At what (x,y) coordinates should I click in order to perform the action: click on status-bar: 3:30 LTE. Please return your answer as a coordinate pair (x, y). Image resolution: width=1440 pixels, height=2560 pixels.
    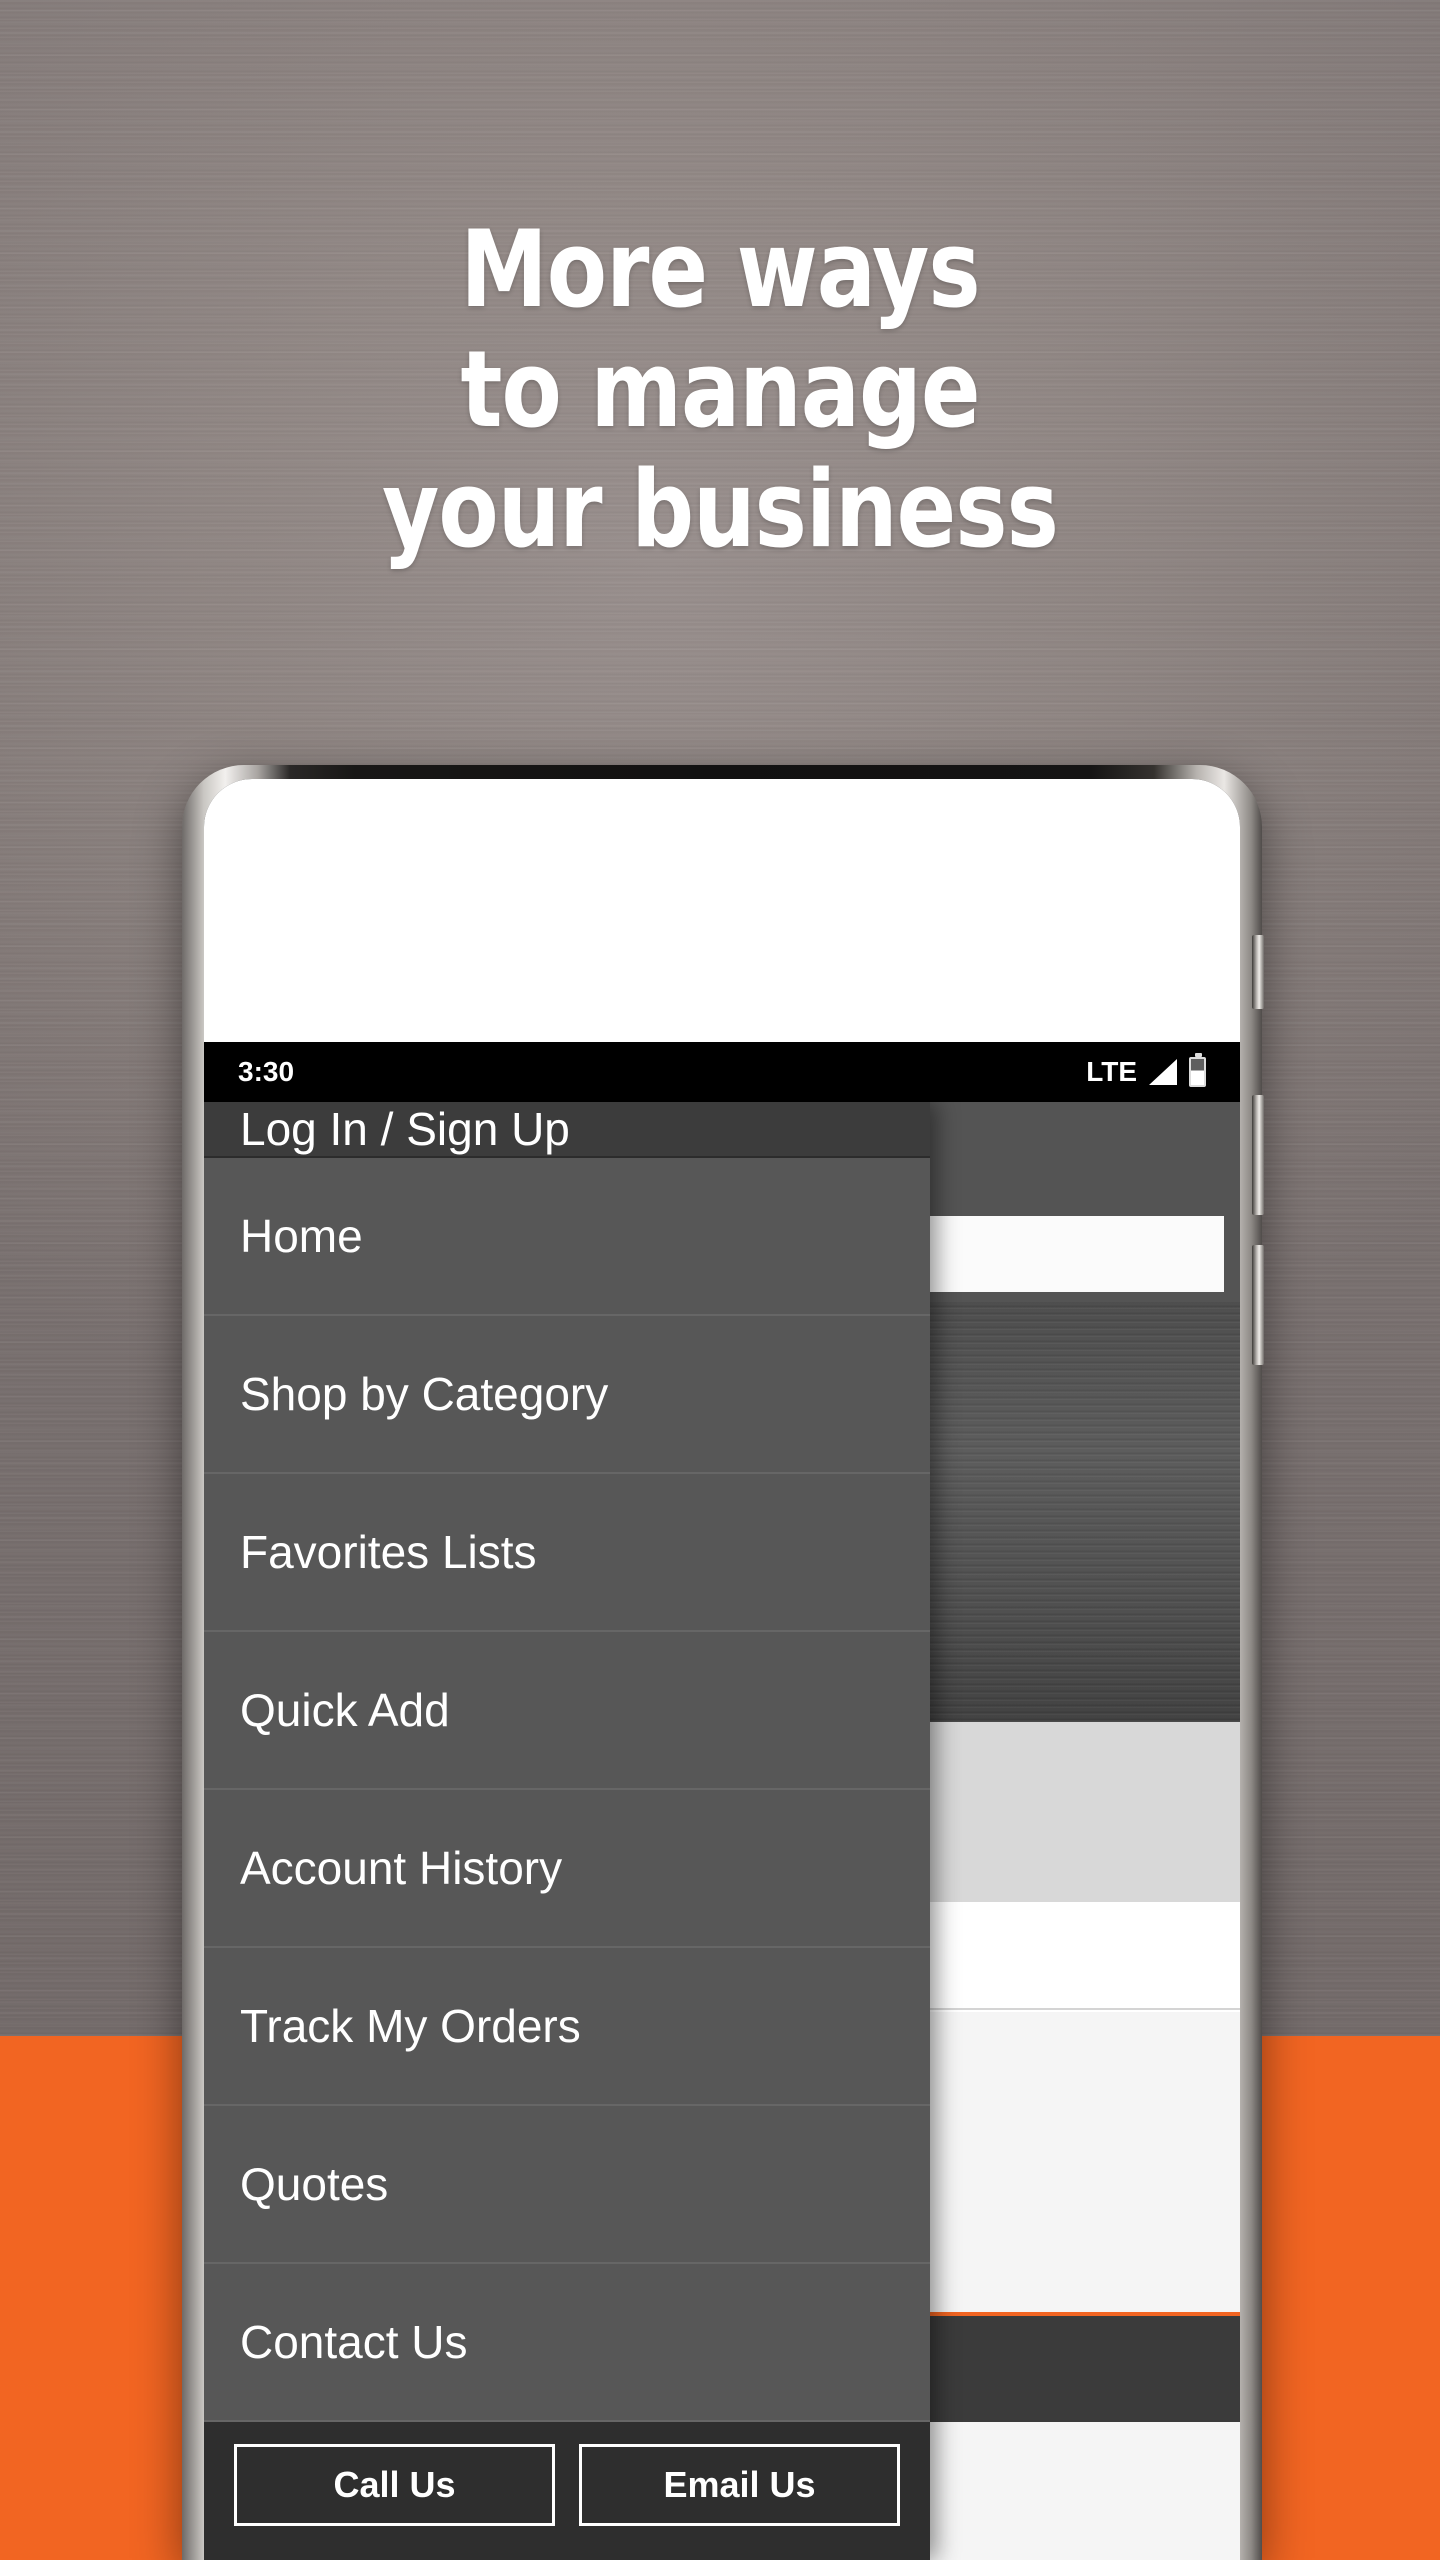
    Looking at the image, I should click on (722, 1072).